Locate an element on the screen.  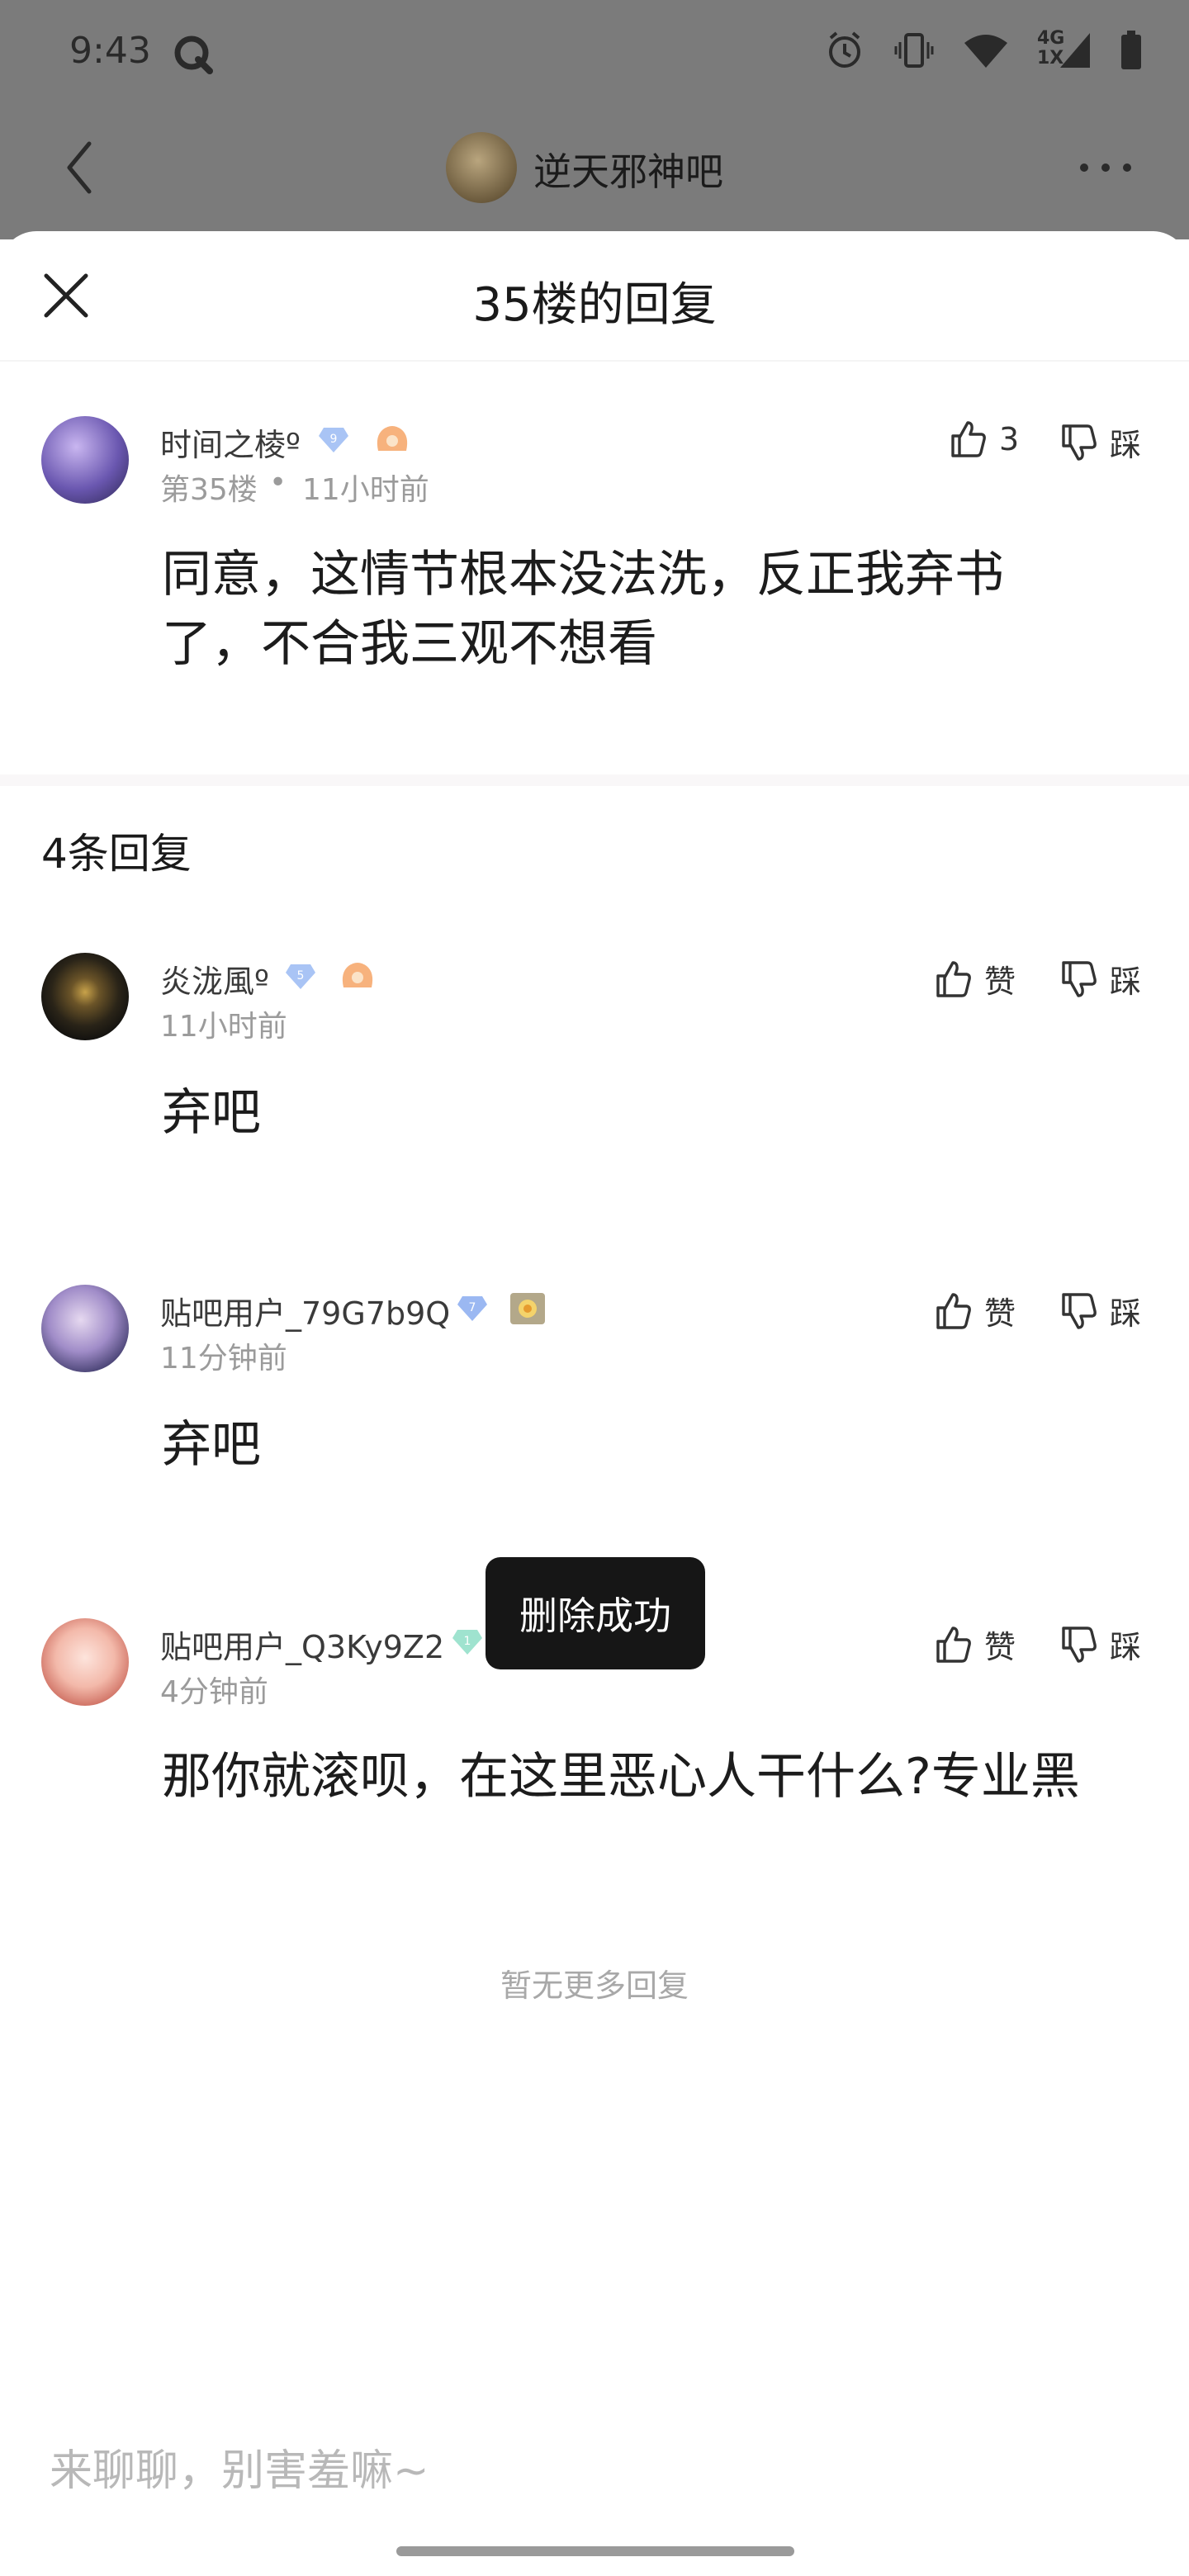
level-number: 7 is located at coordinates (472, 1307).